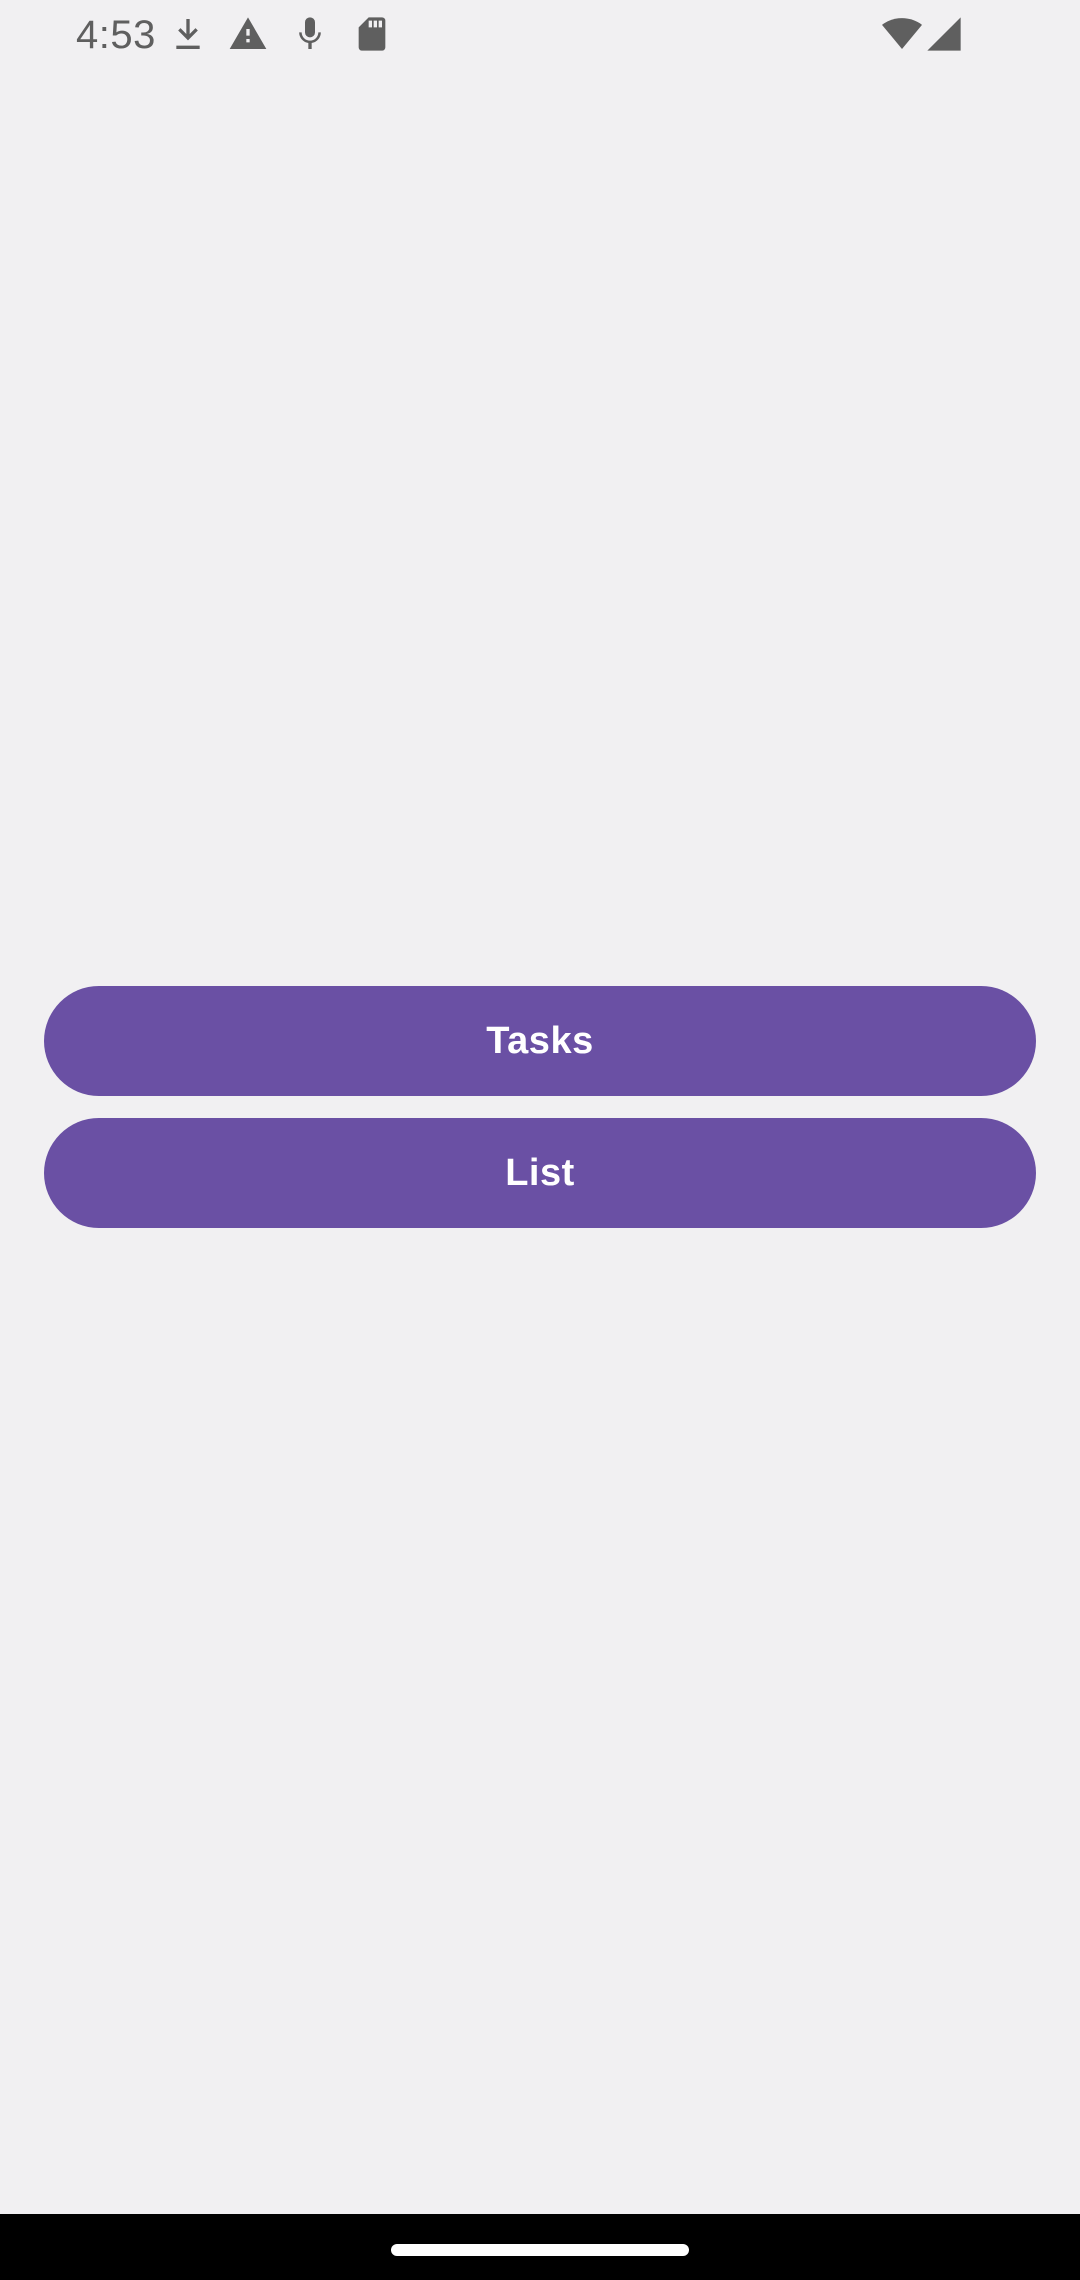 The image size is (1080, 2280). Describe the element at coordinates (540, 1173) in the screenshot. I see `list-button: List` at that location.